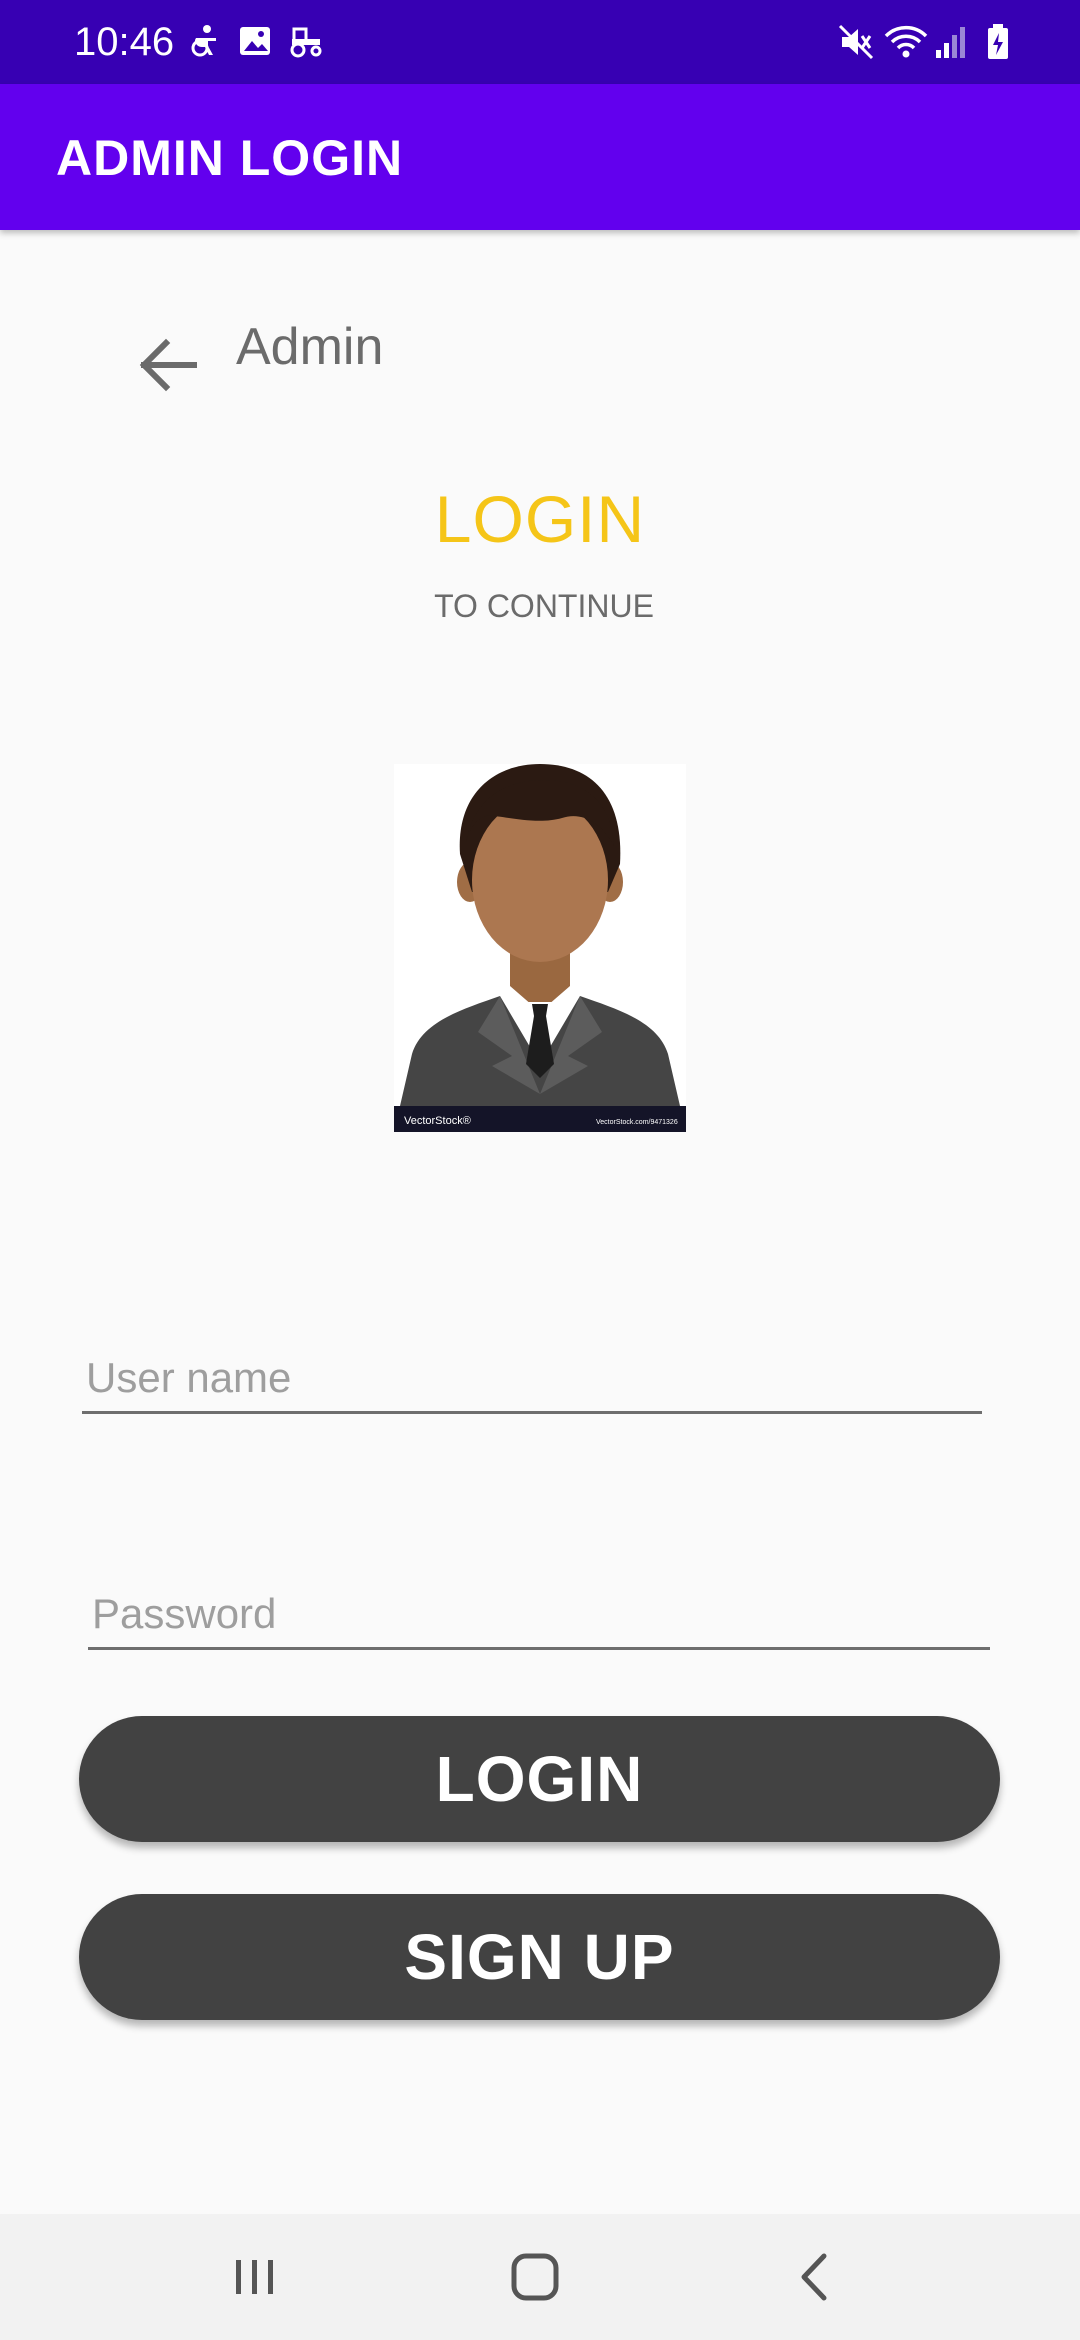 This screenshot has height=2340, width=1080. Describe the element at coordinates (203, 41) in the screenshot. I see `accessibility-icon` at that location.